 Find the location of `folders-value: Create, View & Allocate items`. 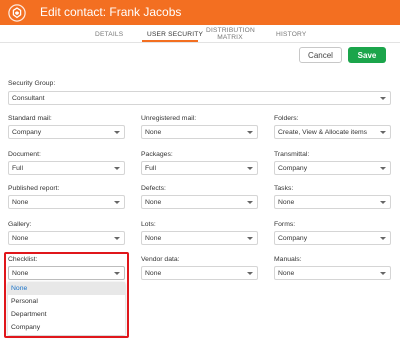

folders-value: Create, View & Allocate items is located at coordinates (323, 132).